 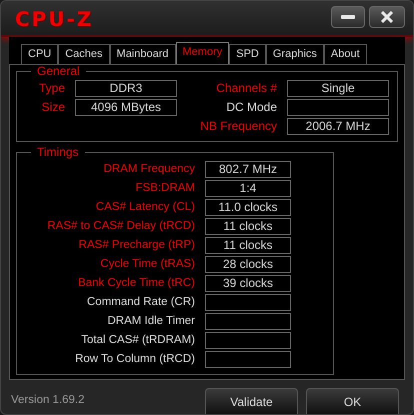 I want to click on group-title: General, so click(x=58, y=71).